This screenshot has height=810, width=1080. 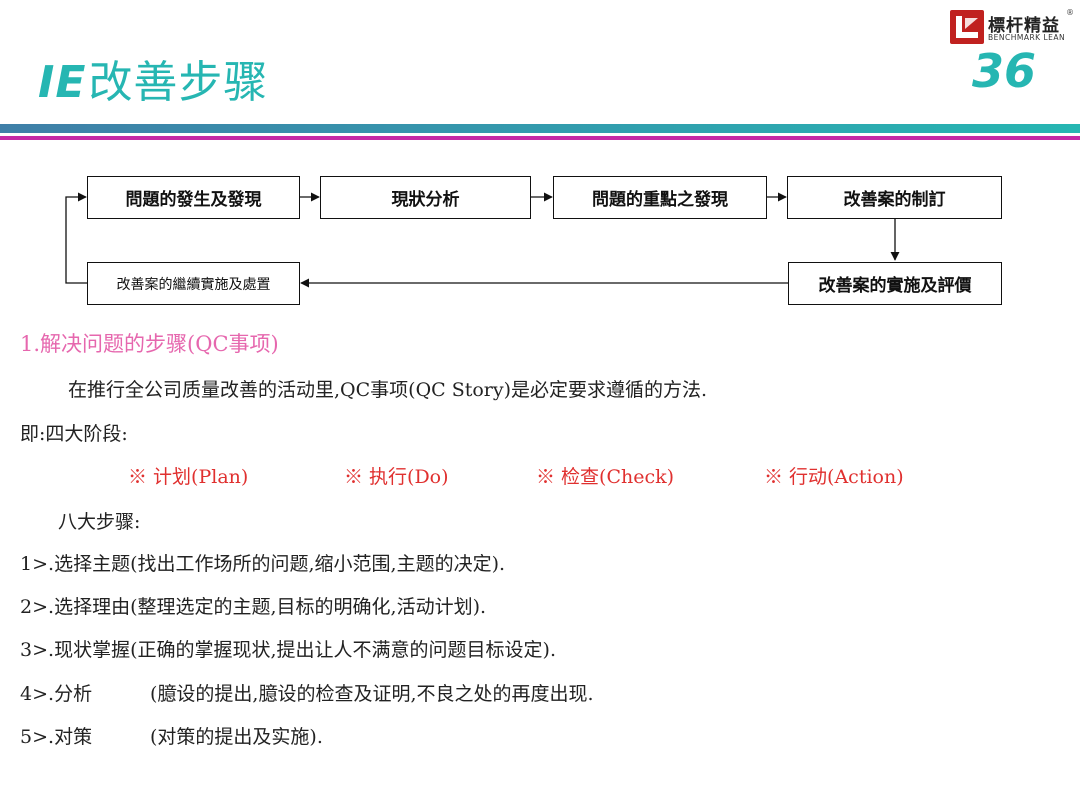 I want to click on step-item: 2>.选择理由(整理选定的主题,目标的明确化,活动计划)., so click(x=253, y=605).